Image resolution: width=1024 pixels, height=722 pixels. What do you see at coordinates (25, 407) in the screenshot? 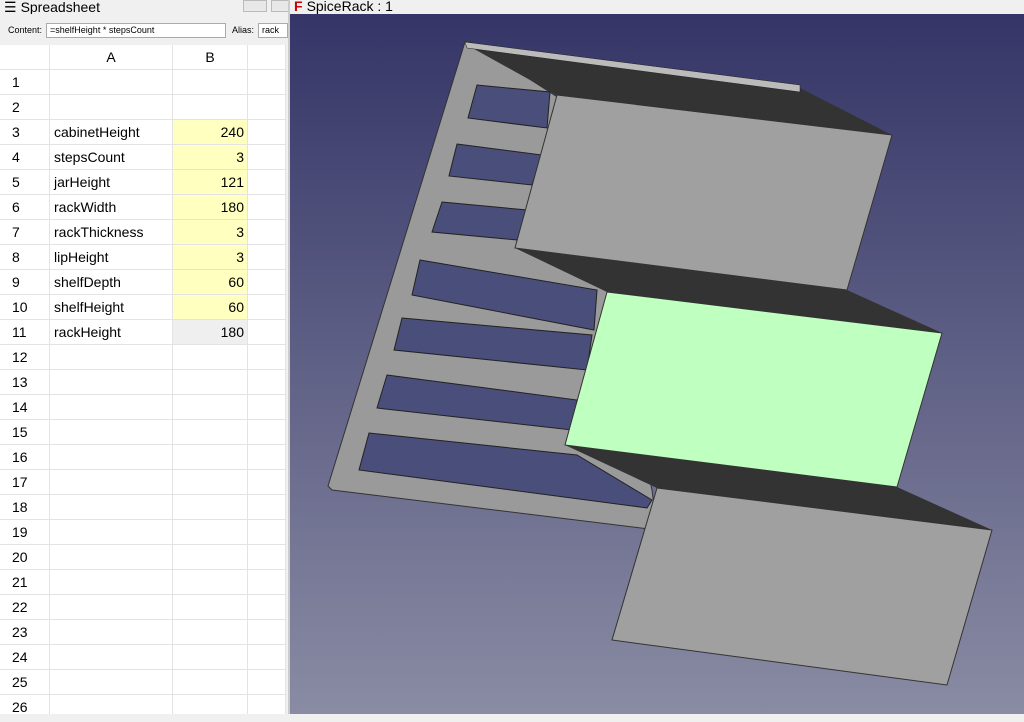
I see `row-header: 14` at bounding box center [25, 407].